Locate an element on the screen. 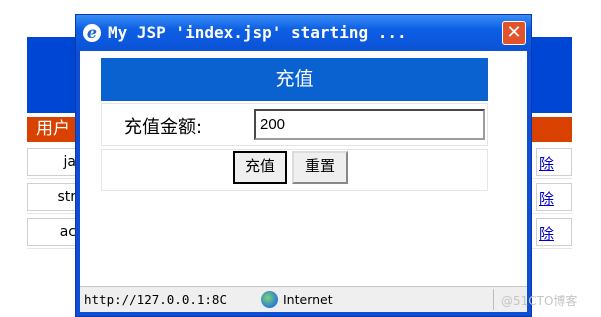  close-button: ✕ is located at coordinates (514, 33).